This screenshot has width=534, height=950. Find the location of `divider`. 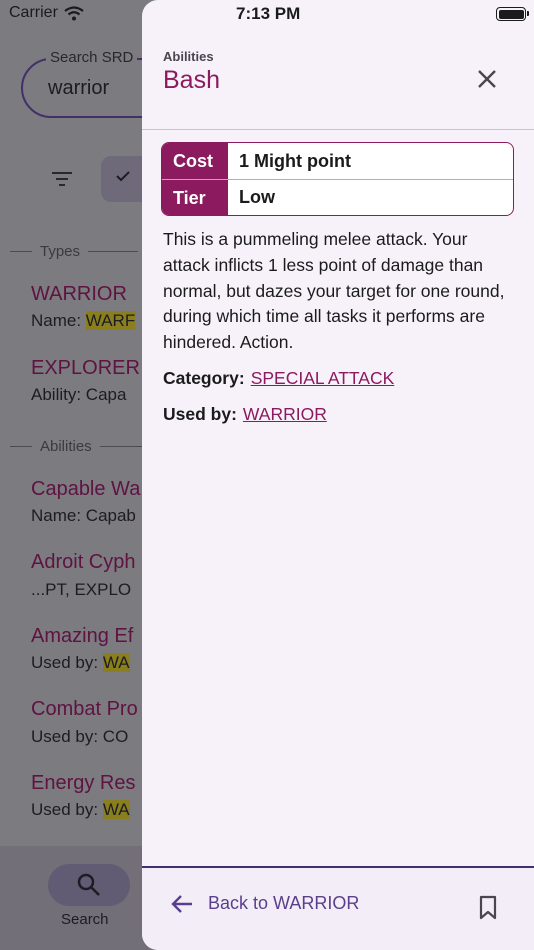

divider is located at coordinates (338, 129).